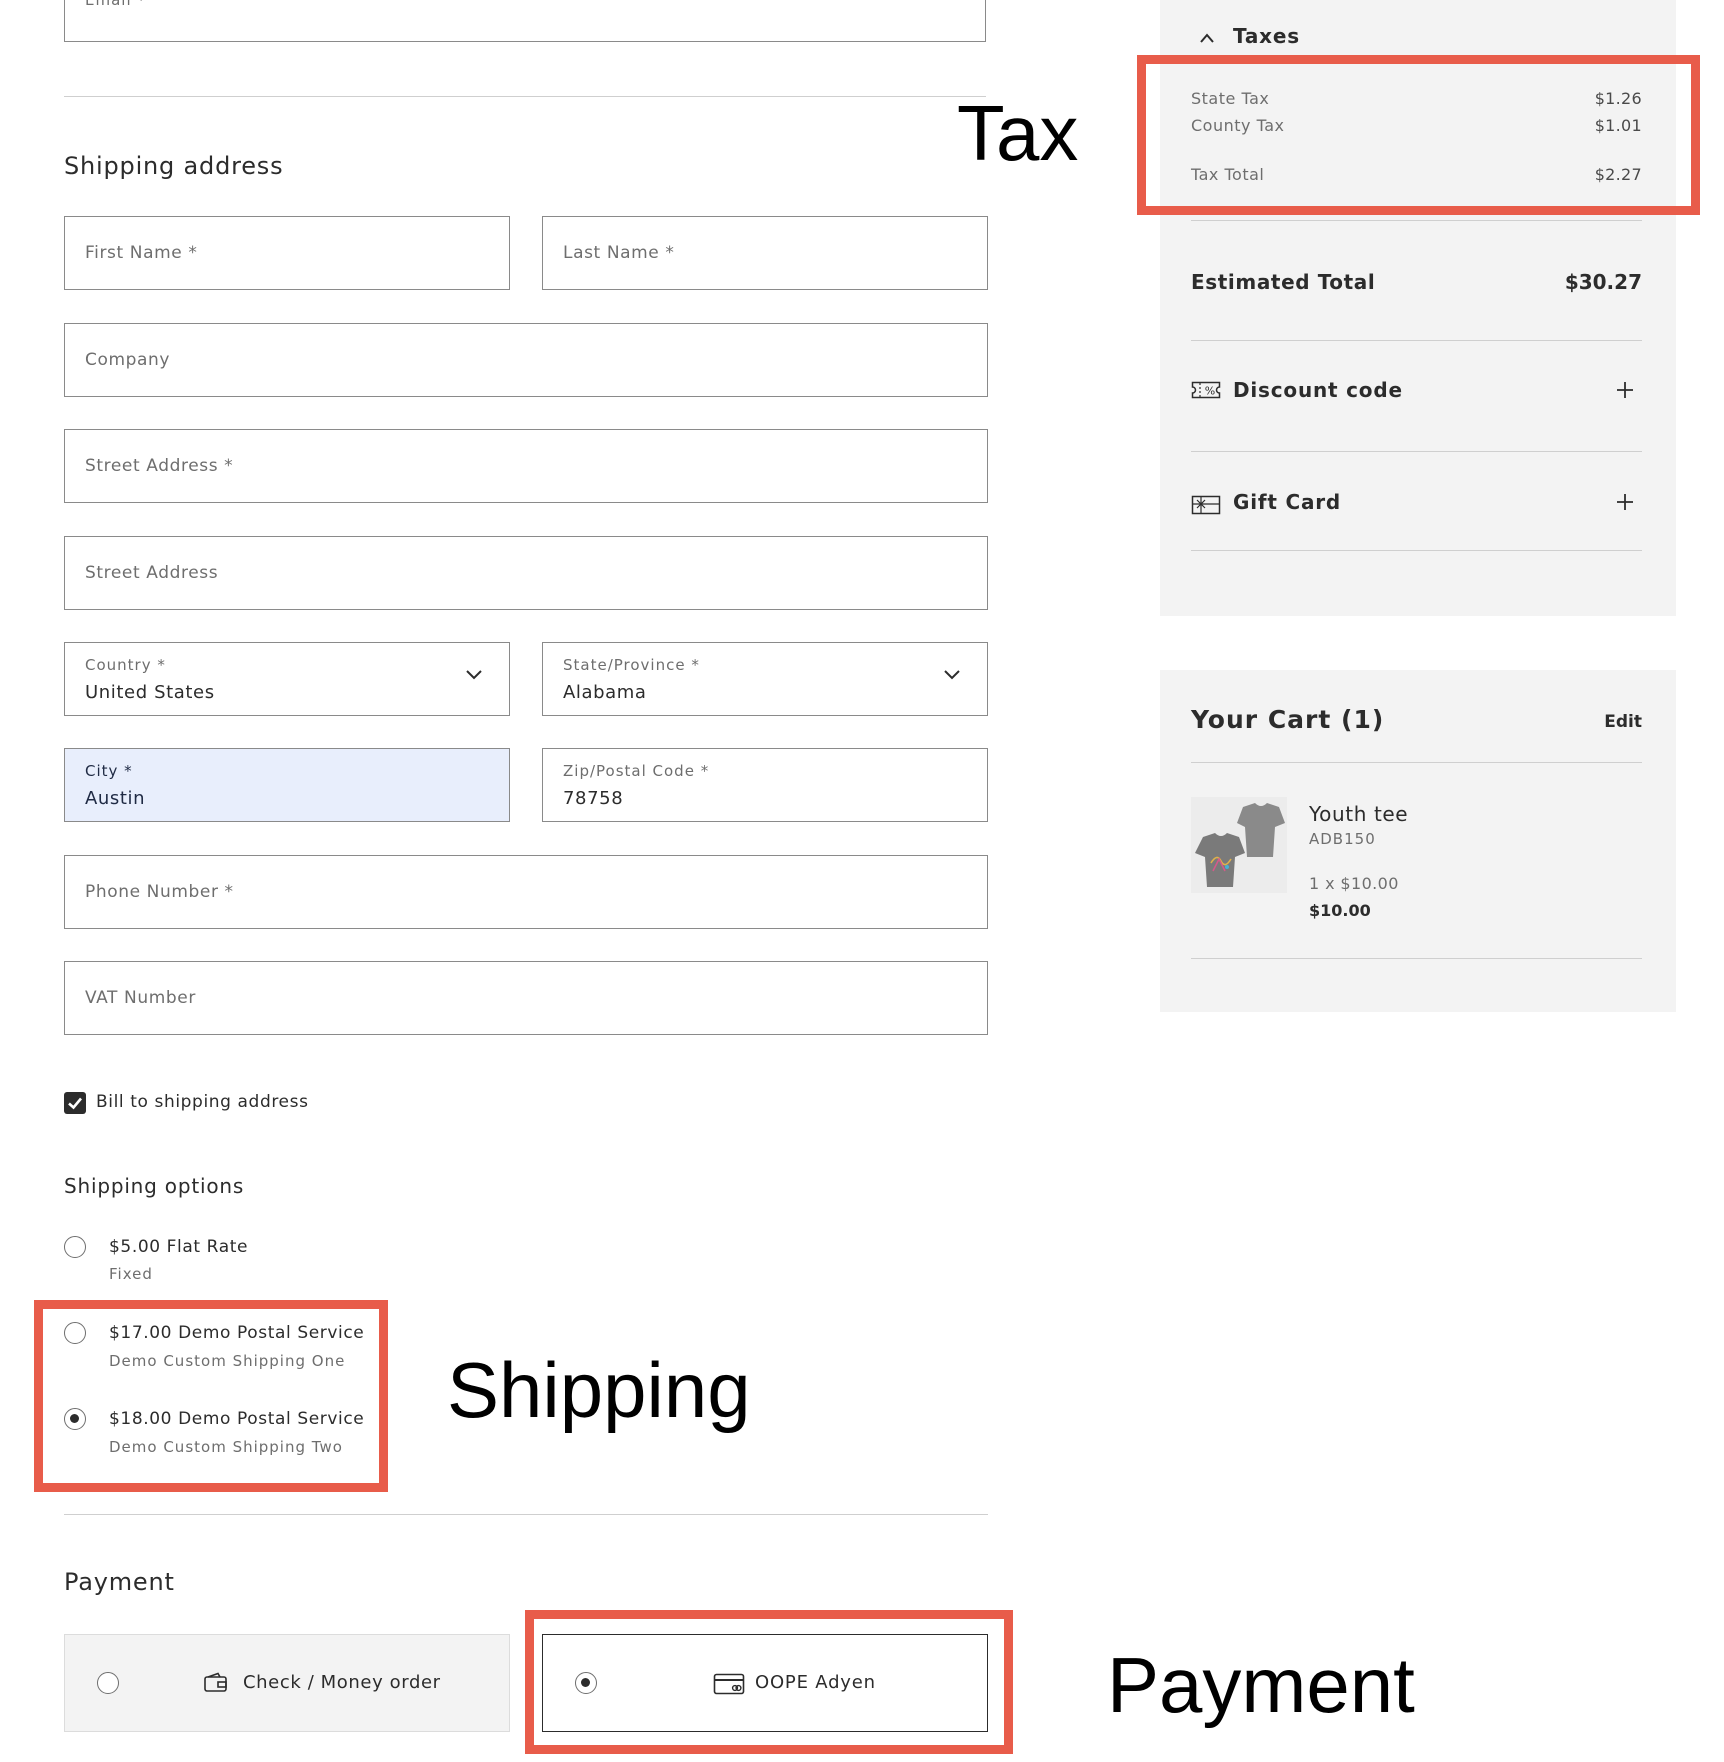 The image size is (1724, 1762). What do you see at coordinates (1418, 135) in the screenshot?
I see `tax-highlight-box` at bounding box center [1418, 135].